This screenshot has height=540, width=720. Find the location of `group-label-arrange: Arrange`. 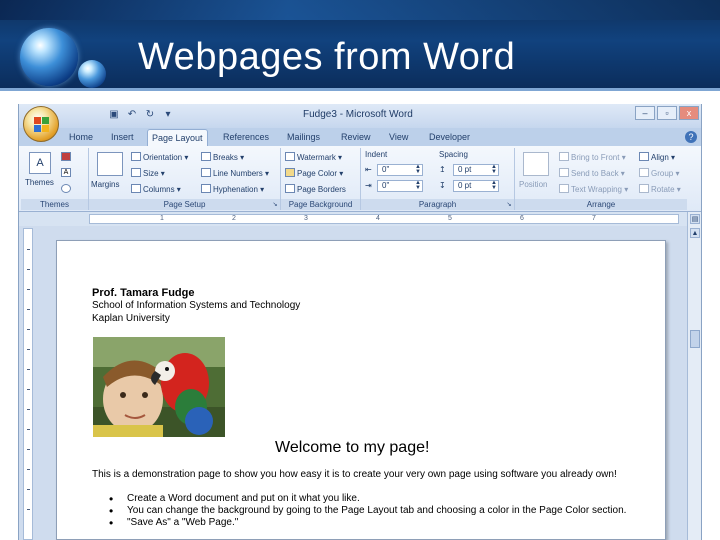

group-label-arrange: Arrange is located at coordinates (601, 204).